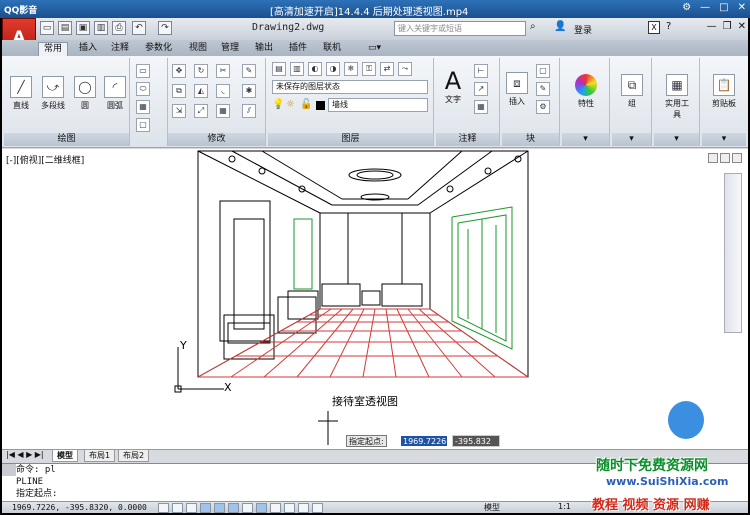 The height and width of the screenshot is (515, 750). I want to click on command-line-grip, so click(9, 470).